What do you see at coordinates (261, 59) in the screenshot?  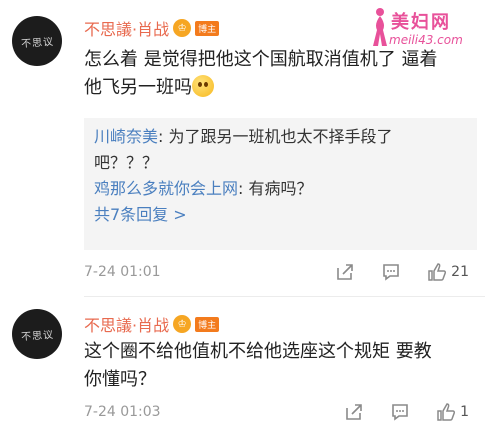 I see `comment-text-line: 怎么着 是觉得把他这个国航取消值机了 逼着` at bounding box center [261, 59].